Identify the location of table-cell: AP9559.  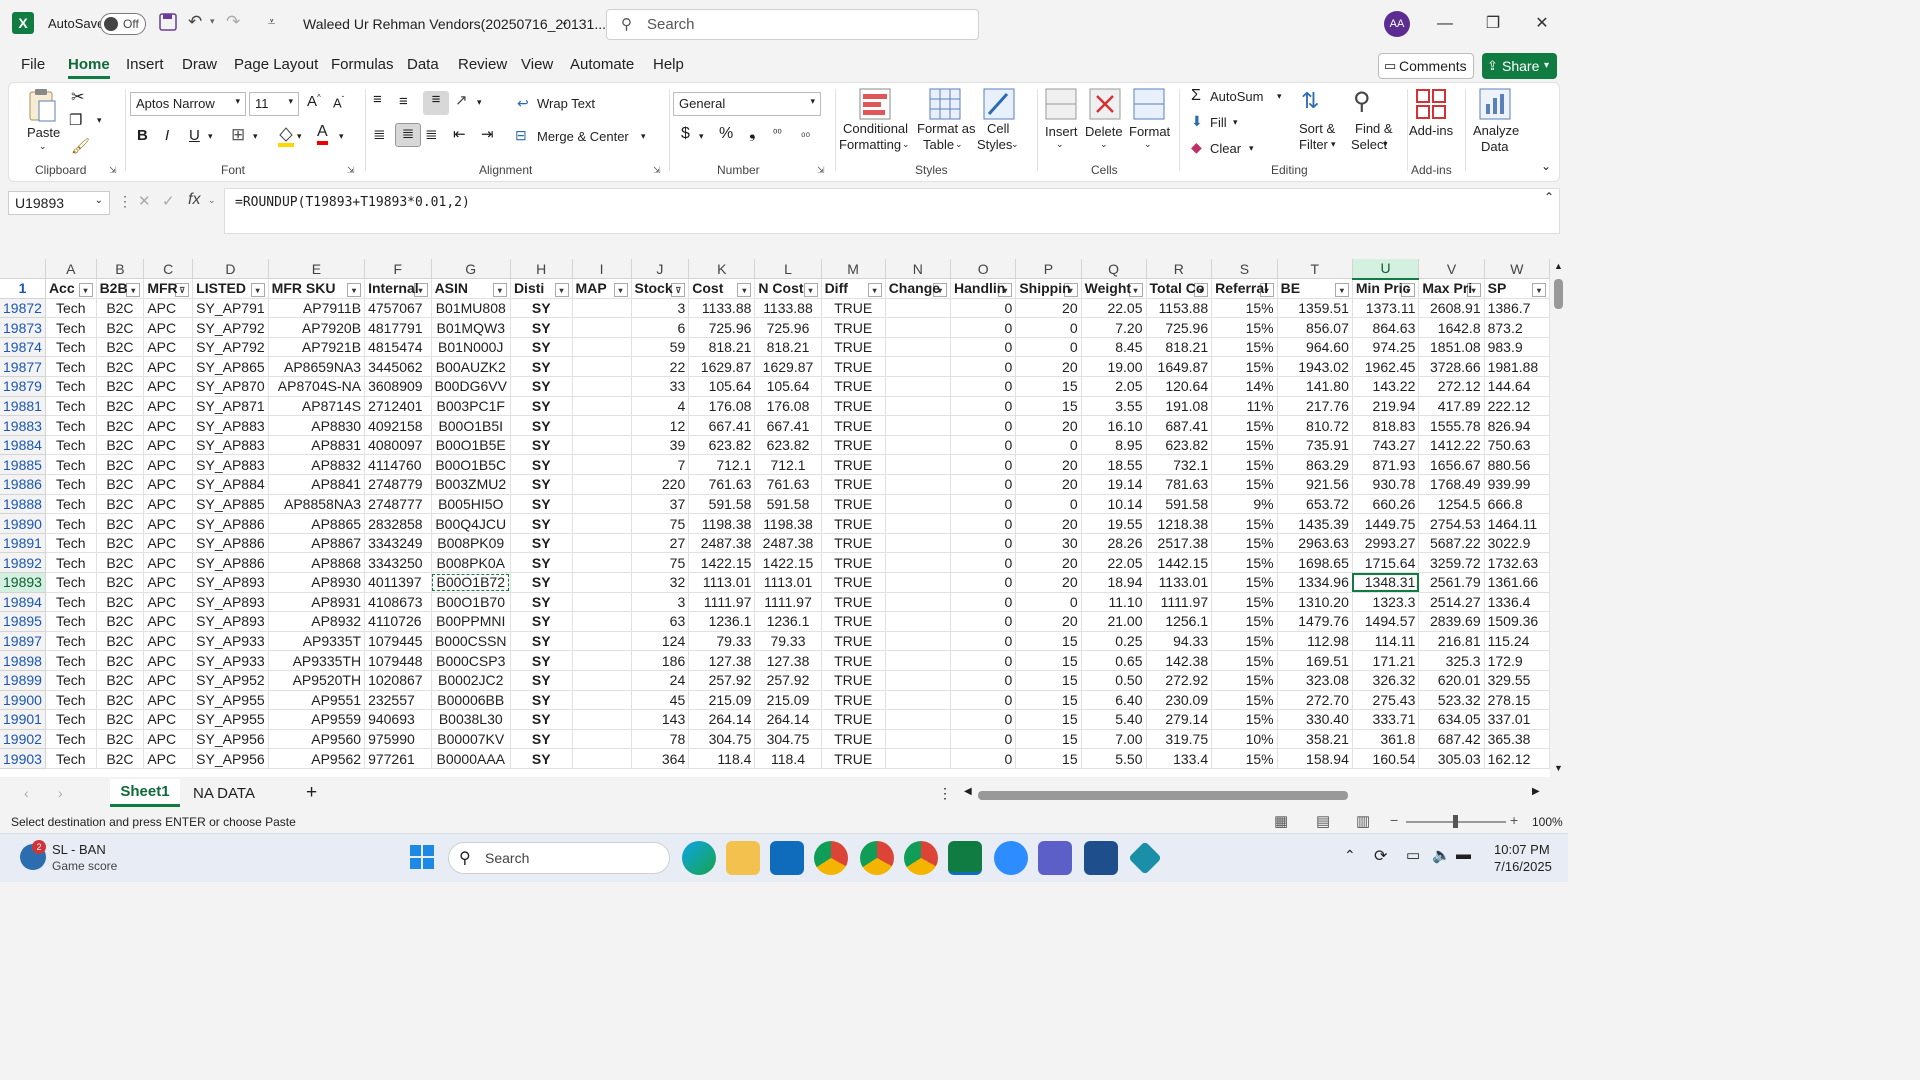
(317, 719).